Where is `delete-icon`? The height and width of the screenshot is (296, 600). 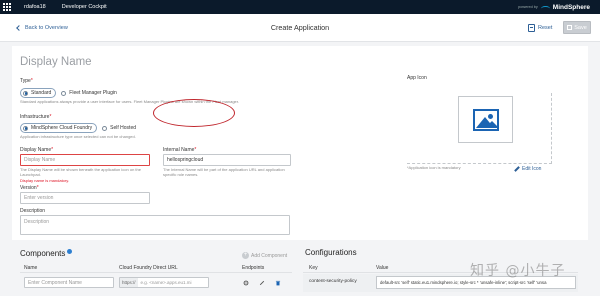 delete-icon is located at coordinates (278, 283).